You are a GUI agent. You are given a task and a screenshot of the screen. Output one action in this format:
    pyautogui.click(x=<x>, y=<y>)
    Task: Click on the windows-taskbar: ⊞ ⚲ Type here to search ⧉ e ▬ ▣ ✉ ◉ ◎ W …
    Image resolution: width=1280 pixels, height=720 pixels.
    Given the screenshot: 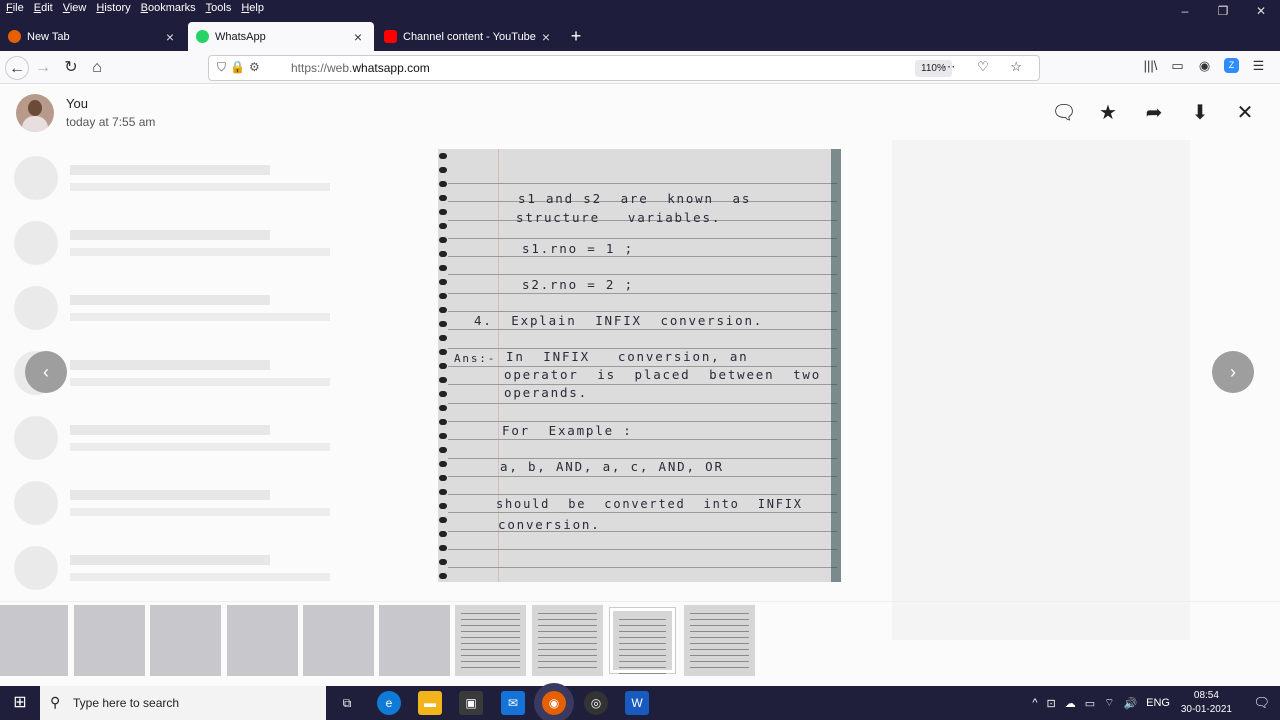 What is the action you would take?
    pyautogui.click(x=640, y=703)
    